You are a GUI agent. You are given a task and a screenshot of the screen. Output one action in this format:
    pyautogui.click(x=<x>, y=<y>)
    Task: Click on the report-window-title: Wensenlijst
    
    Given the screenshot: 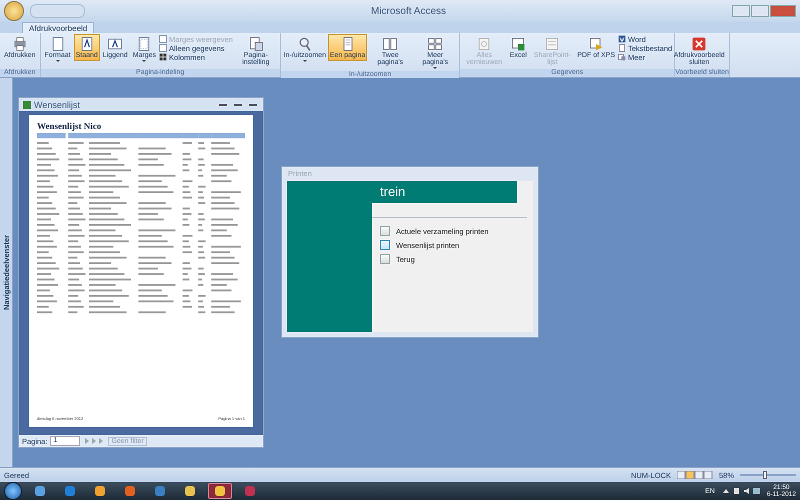 What is the action you would take?
    pyautogui.click(x=57, y=105)
    